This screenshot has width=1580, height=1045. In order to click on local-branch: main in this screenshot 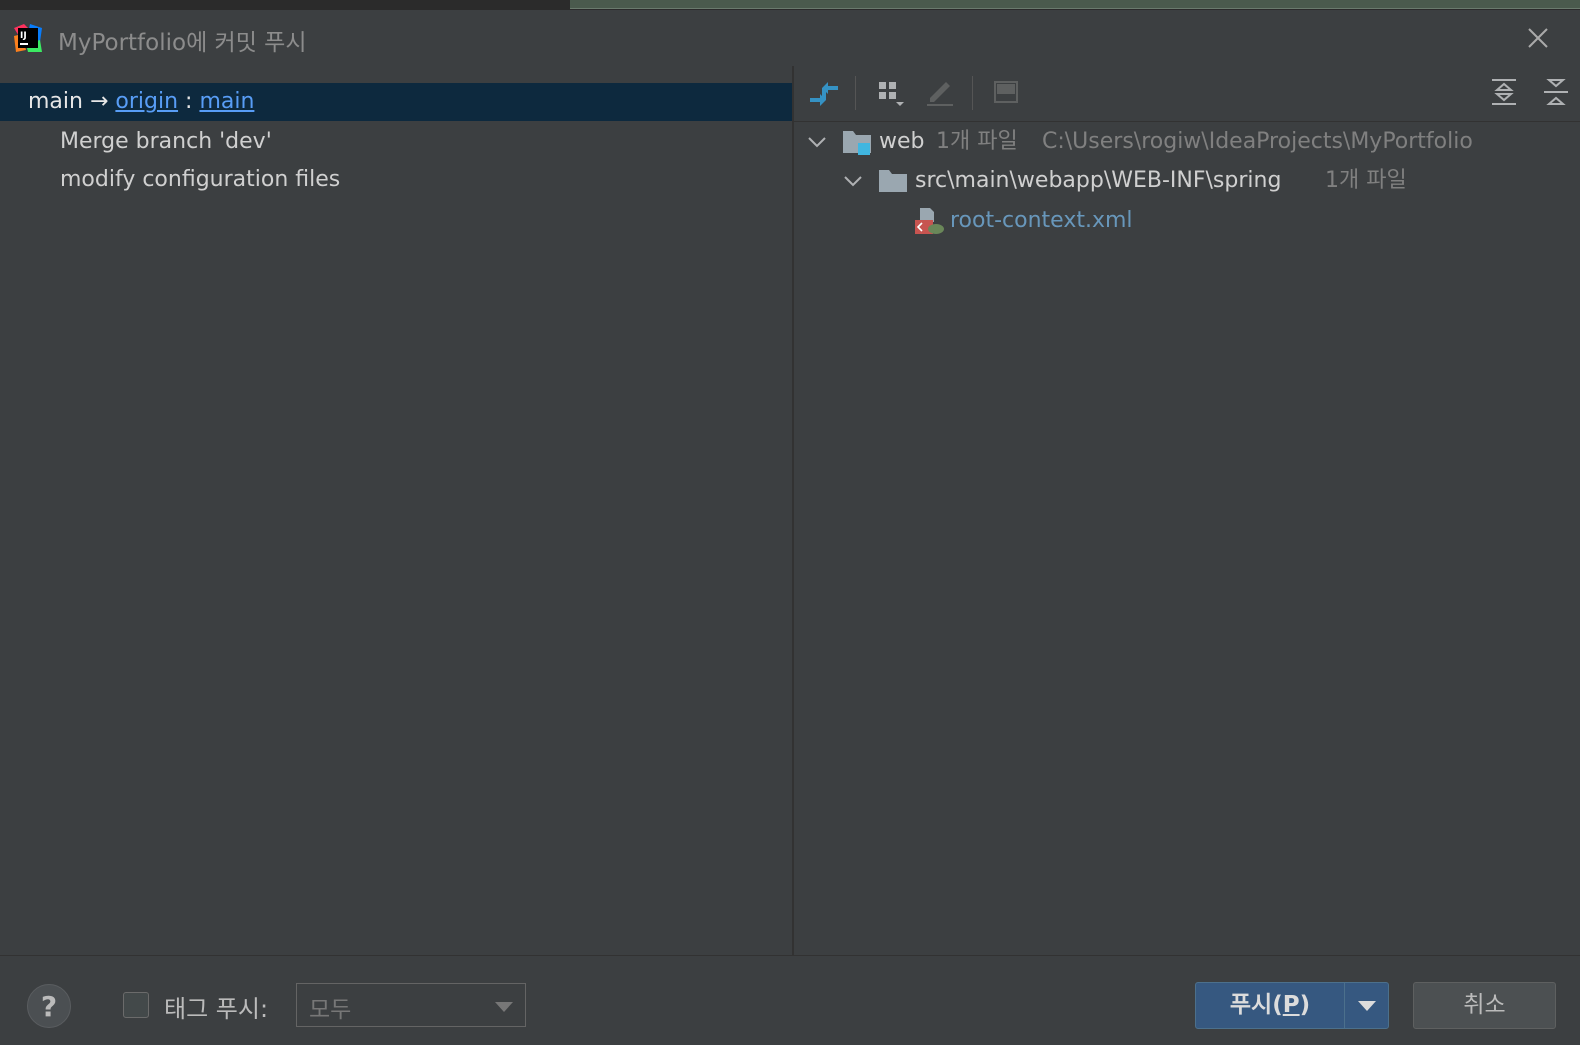, I will do `click(55, 101)`.